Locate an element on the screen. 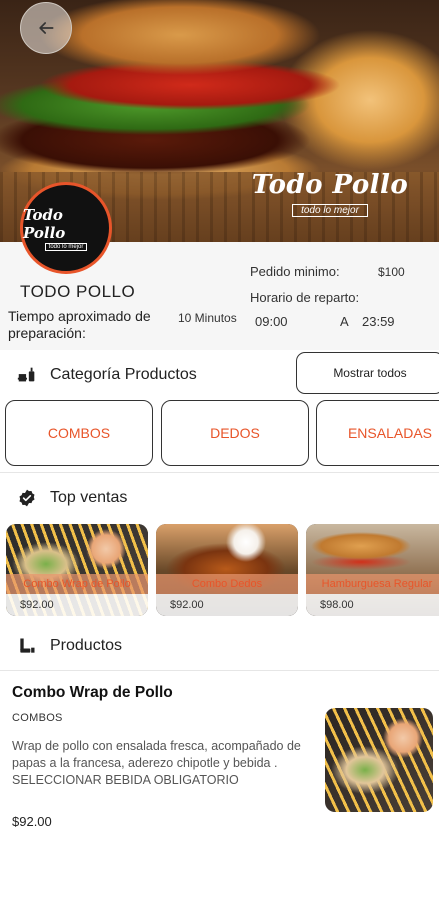 The width and height of the screenshot is (439, 900). product-name: Combo Wrap de Pollo is located at coordinates (92, 692).